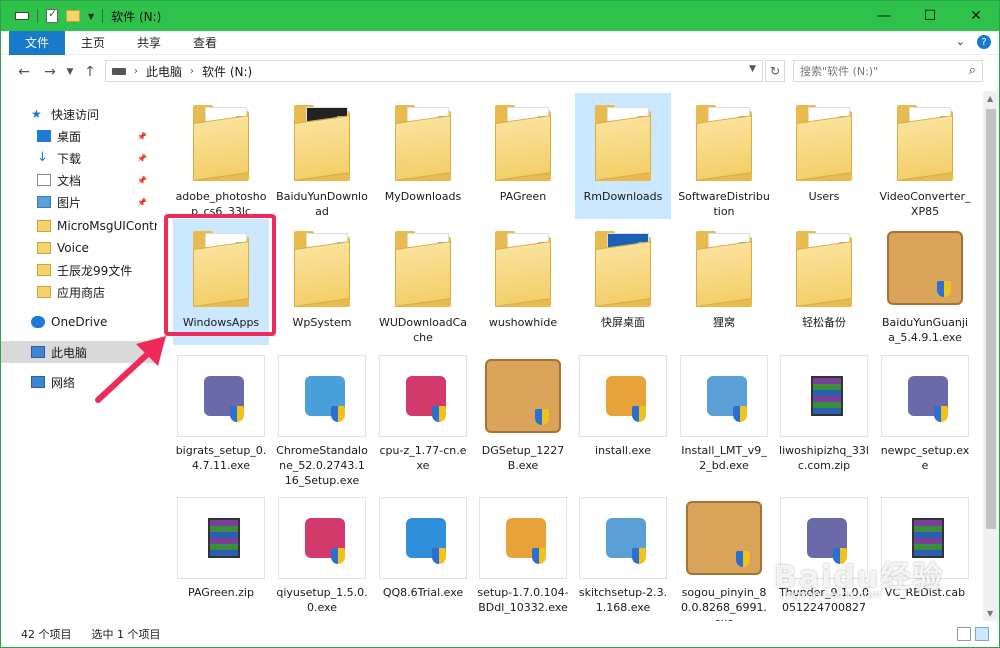 The height and width of the screenshot is (648, 1000). Describe the element at coordinates (423, 156) in the screenshot. I see `folder-item: MyDownloads` at that location.